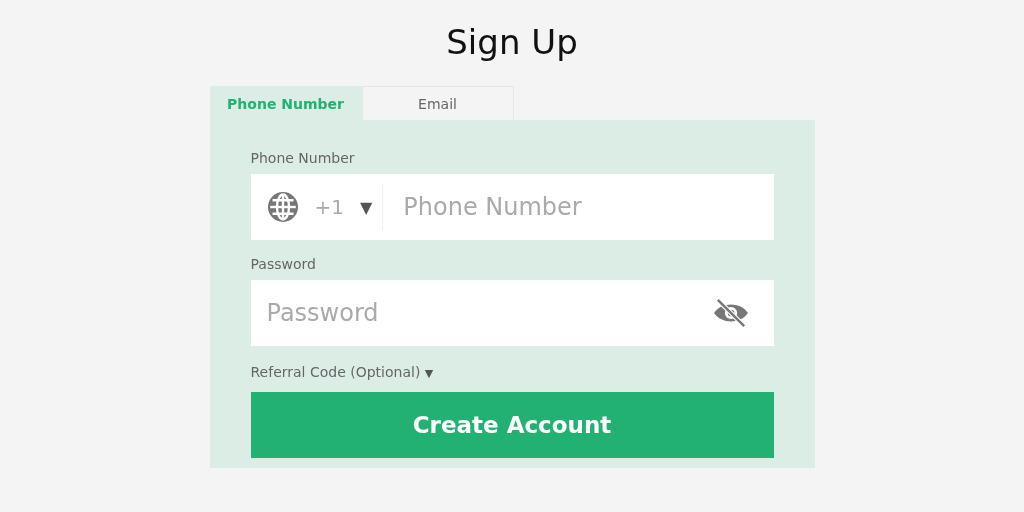  Describe the element at coordinates (437, 103) in the screenshot. I see `tab: Email` at that location.